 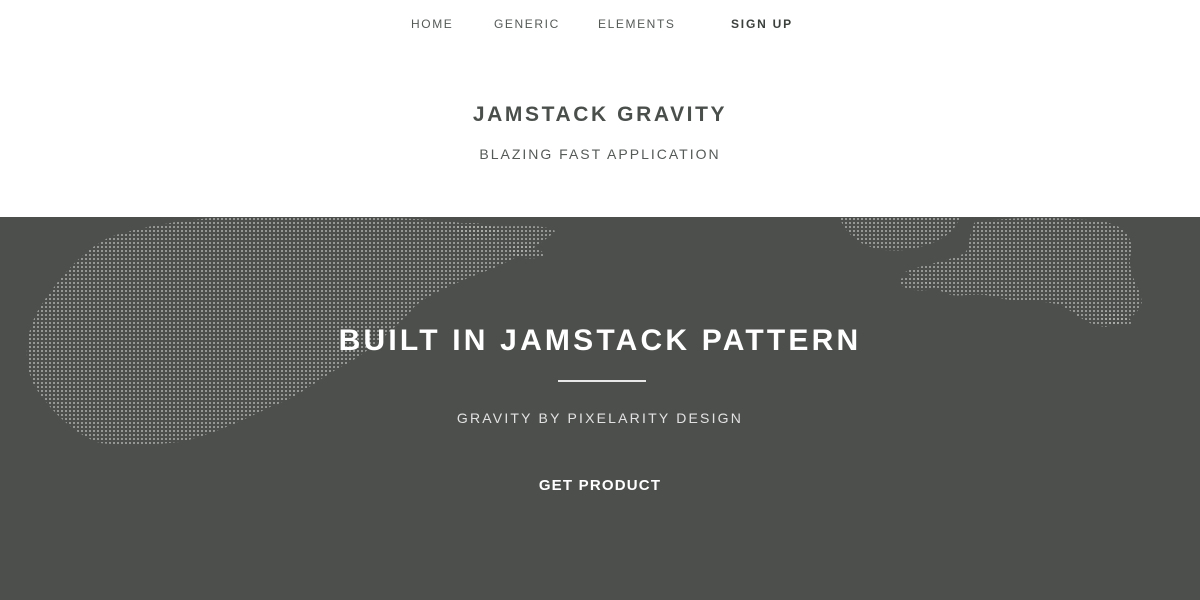 I want to click on top-navigation: HOME GENERIC ELEMENTS SIGN UP, so click(x=600, y=25).